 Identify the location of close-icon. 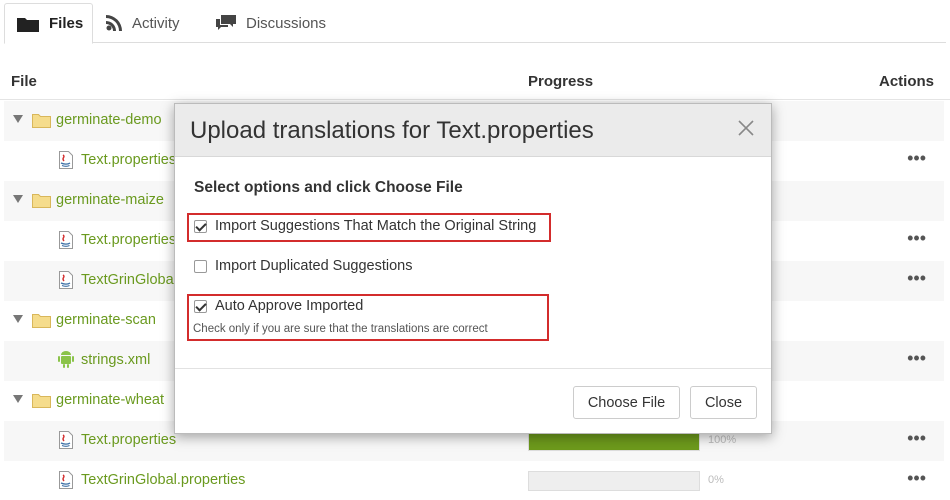
(746, 128).